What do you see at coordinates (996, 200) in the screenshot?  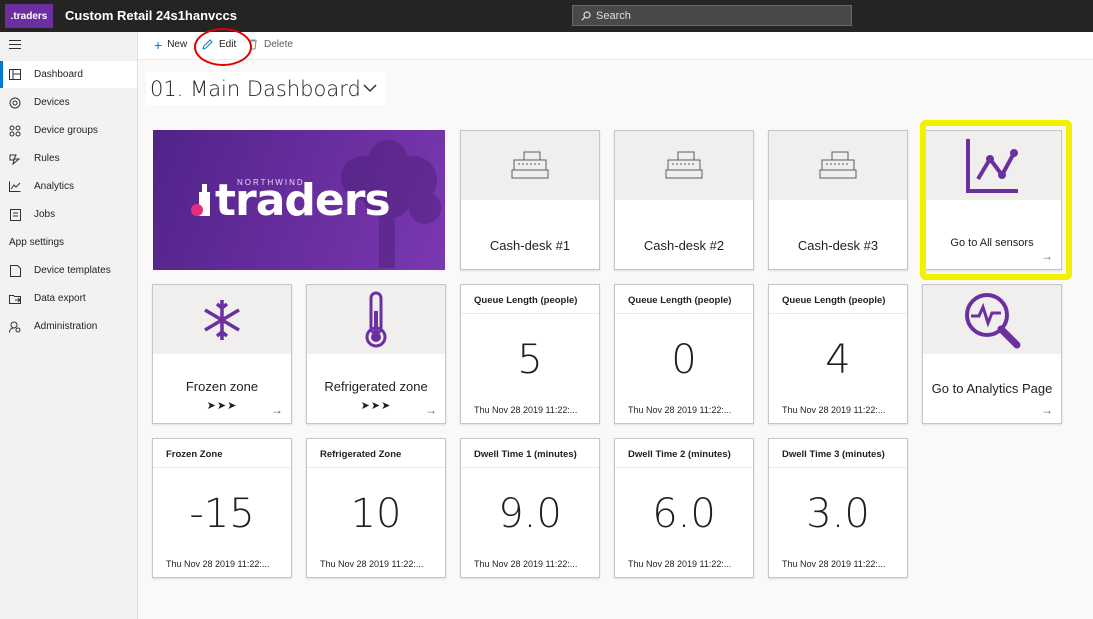 I see `sensors-annotation-highlight` at bounding box center [996, 200].